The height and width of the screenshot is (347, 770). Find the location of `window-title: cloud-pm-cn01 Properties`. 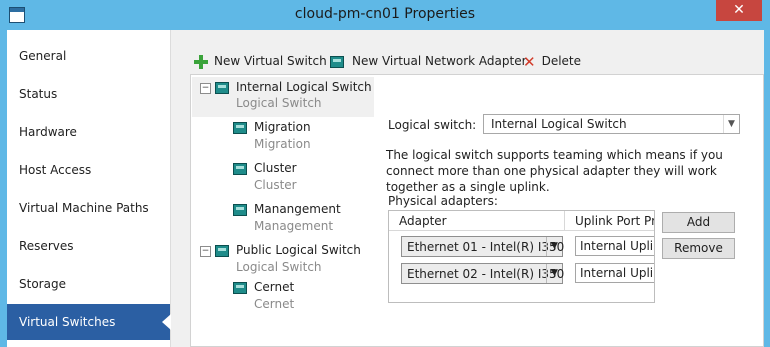

window-title: cloud-pm-cn01 Properties is located at coordinates (385, 14).